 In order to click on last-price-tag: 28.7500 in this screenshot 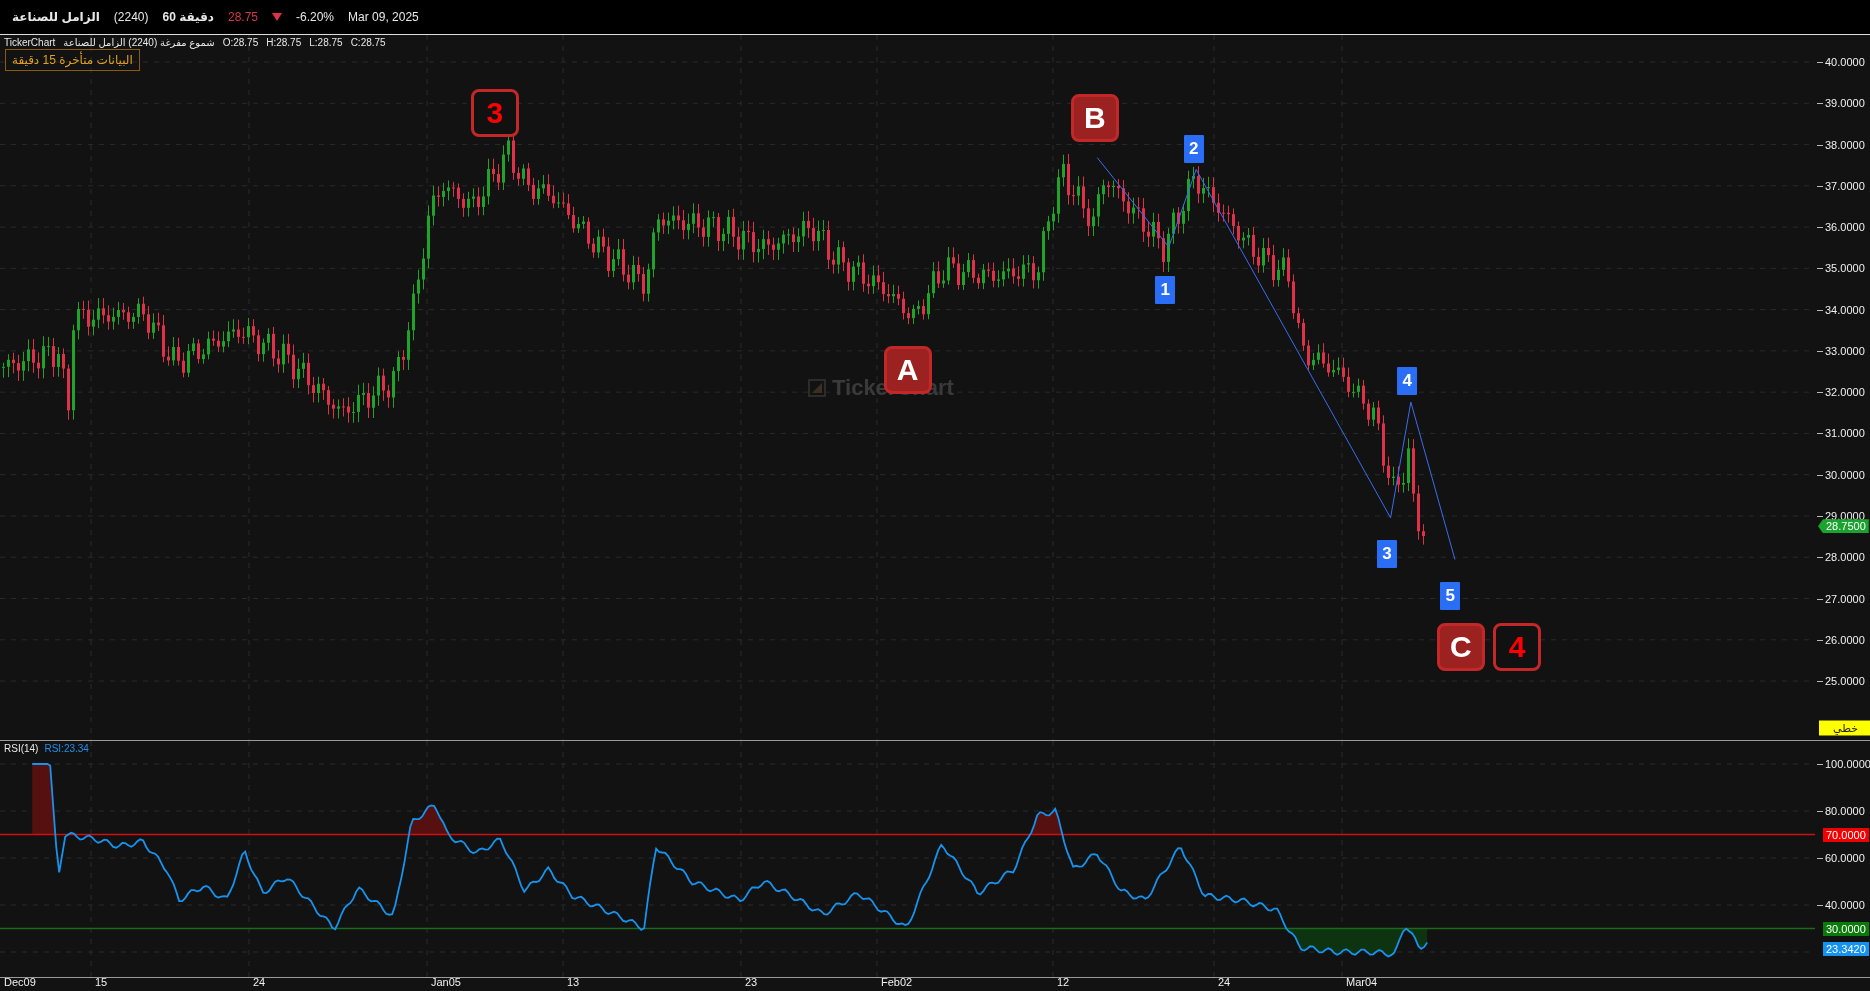, I will do `click(1843, 526)`.